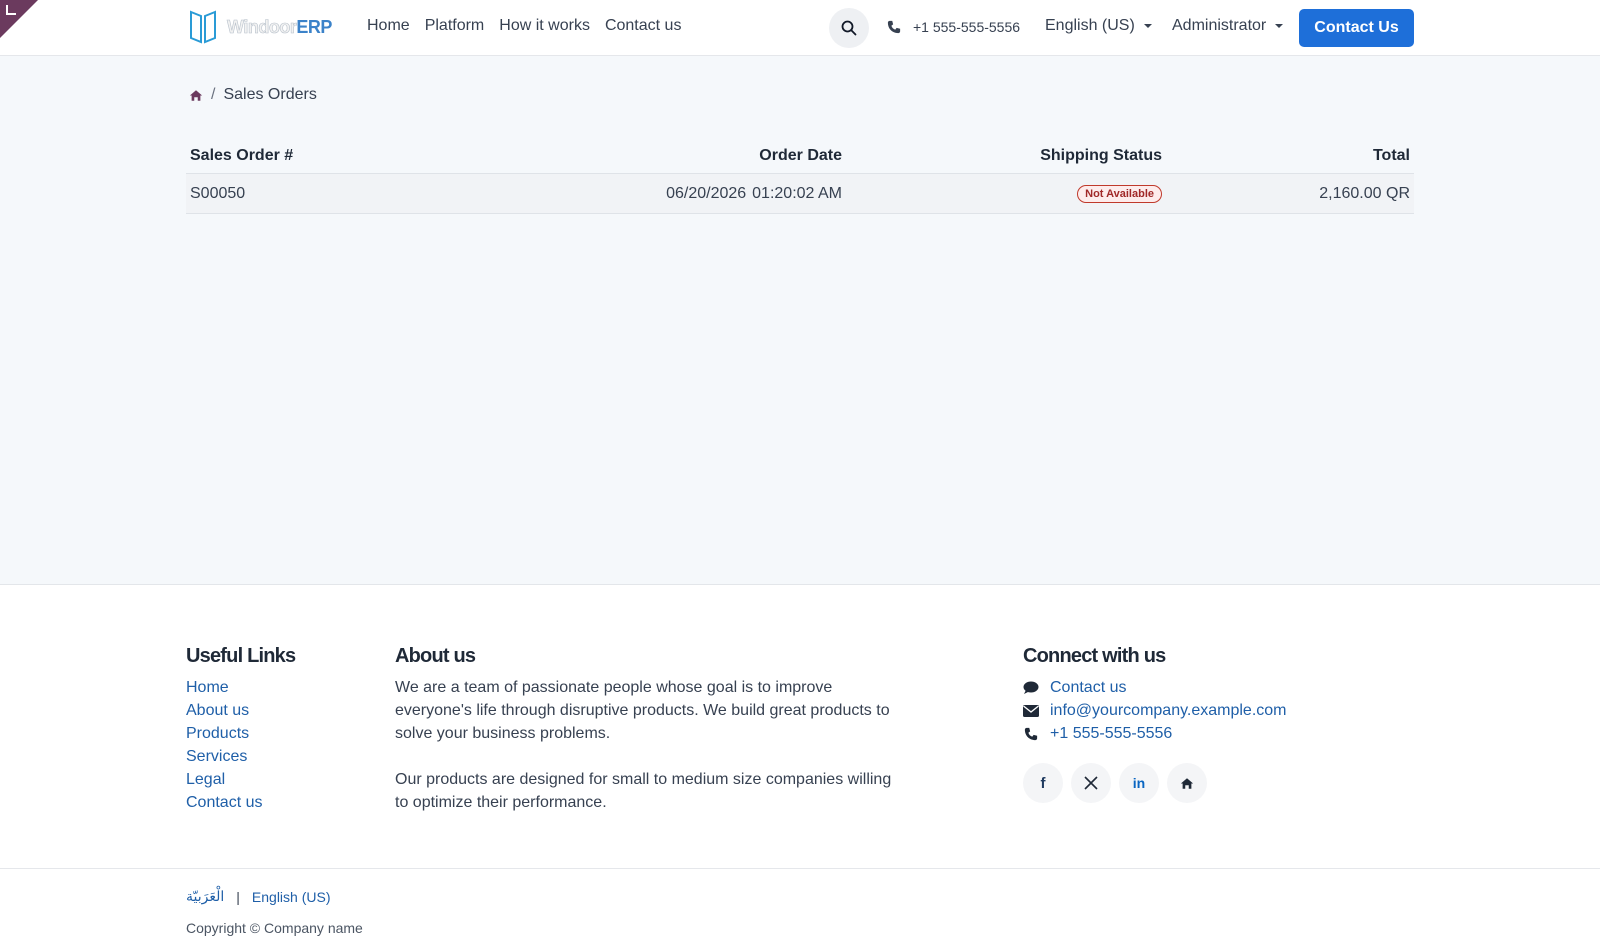  Describe the element at coordinates (291, 897) in the screenshot. I see `language-english-link: English (US)` at that location.